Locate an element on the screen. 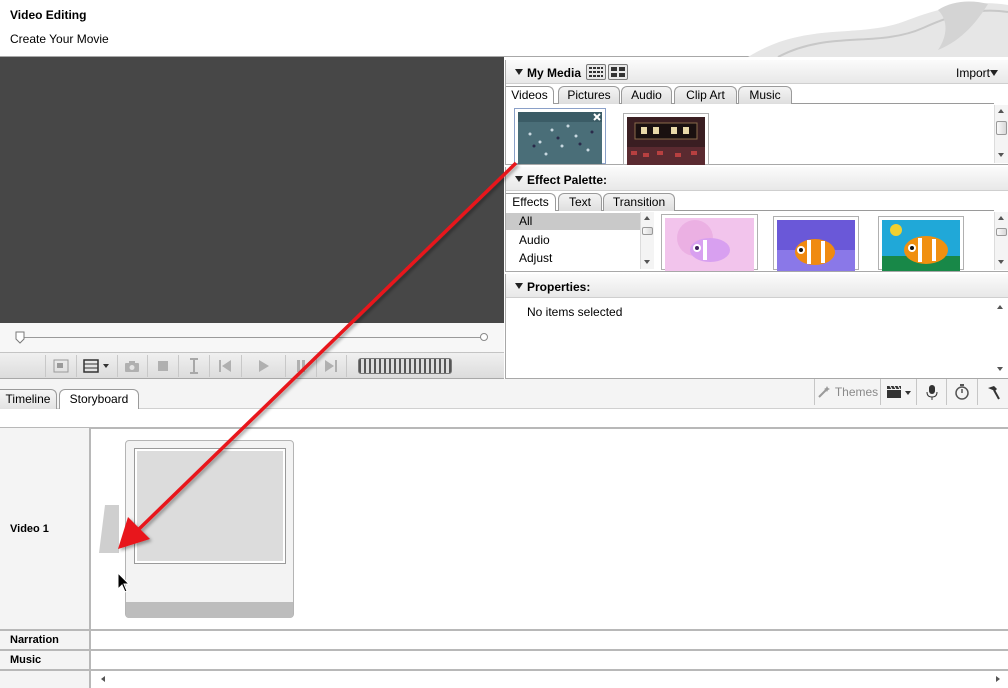  view-options-button is located at coordinates (97, 366).